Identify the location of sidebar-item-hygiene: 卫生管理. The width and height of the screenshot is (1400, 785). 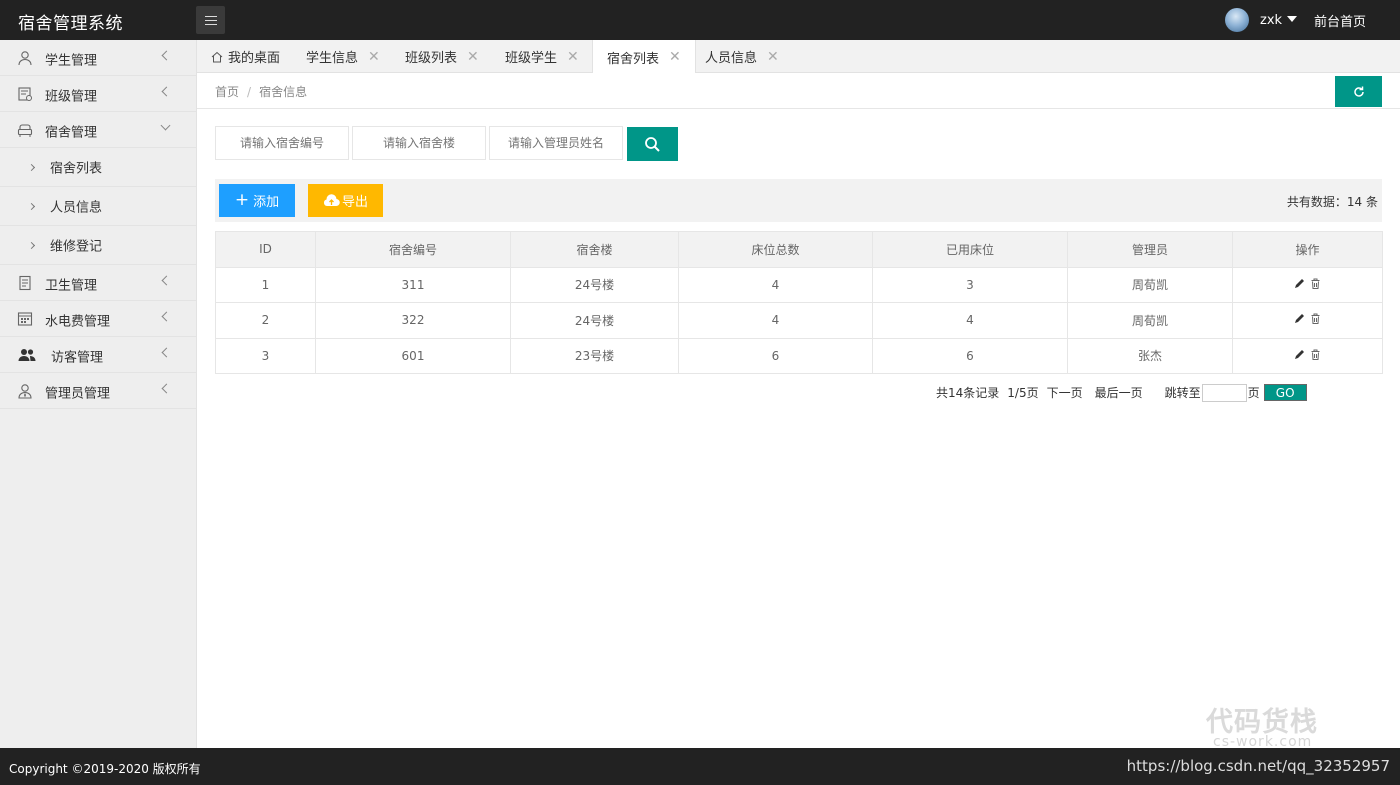
(98, 283).